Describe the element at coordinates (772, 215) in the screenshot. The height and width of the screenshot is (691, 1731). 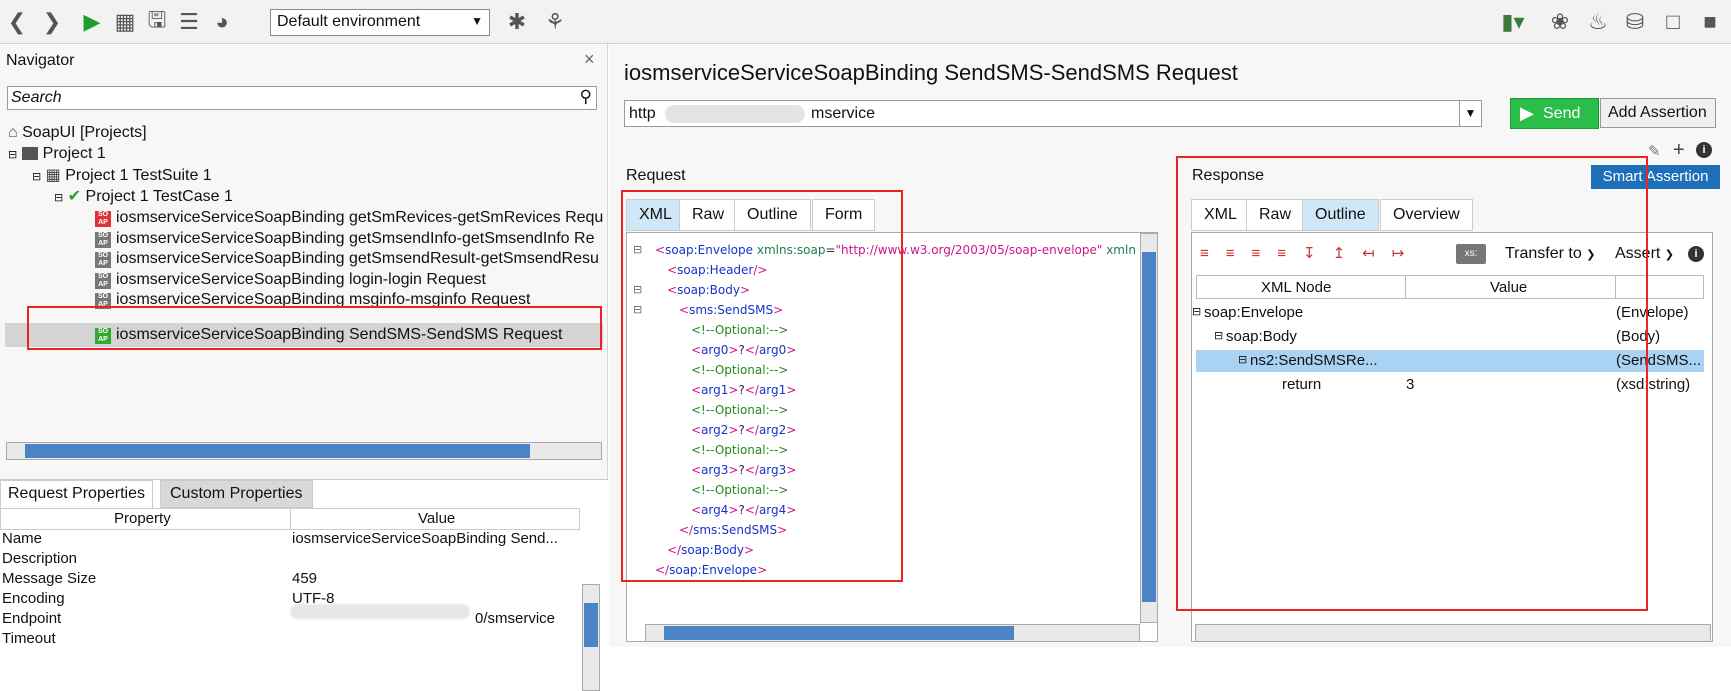
I see `tab-request-outline: Outline` at that location.